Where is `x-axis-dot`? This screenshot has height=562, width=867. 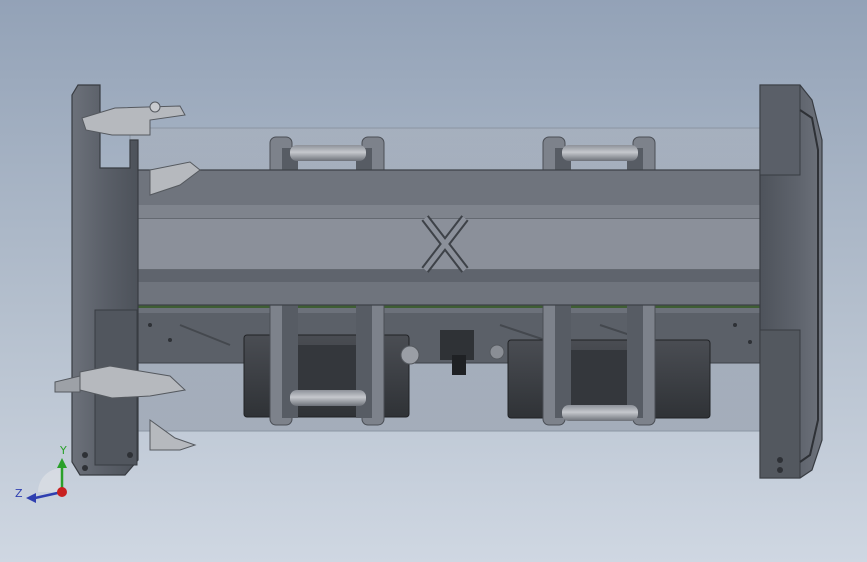
x-axis-dot is located at coordinates (62, 492).